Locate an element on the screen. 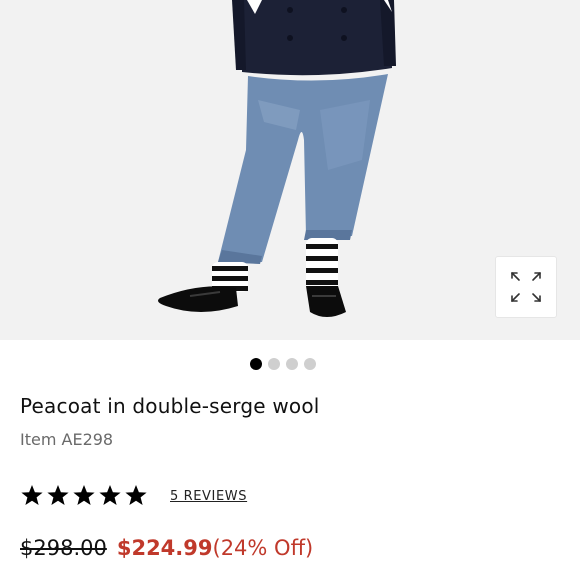 This screenshot has height=580, width=580. star-rating is located at coordinates (84, 495).